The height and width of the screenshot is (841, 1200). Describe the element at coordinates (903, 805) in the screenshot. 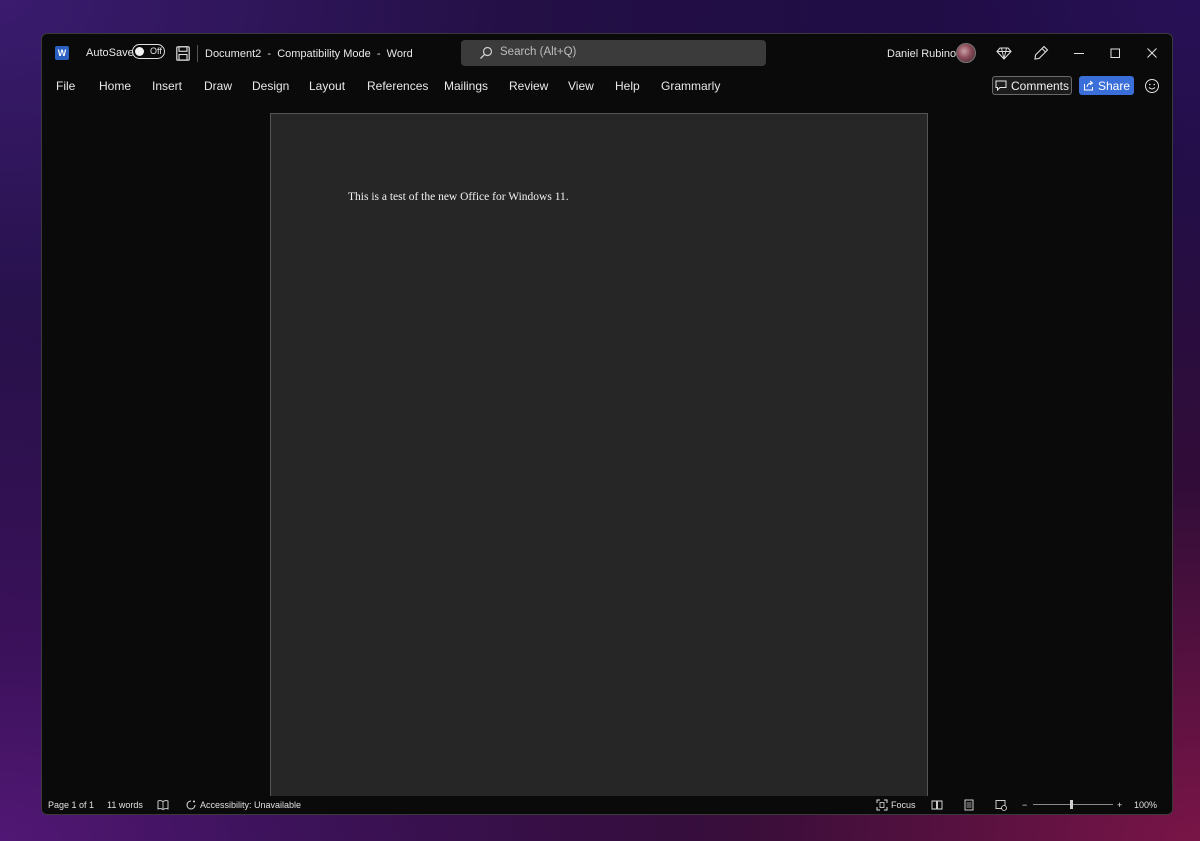

I see `focus-label: Focus` at that location.